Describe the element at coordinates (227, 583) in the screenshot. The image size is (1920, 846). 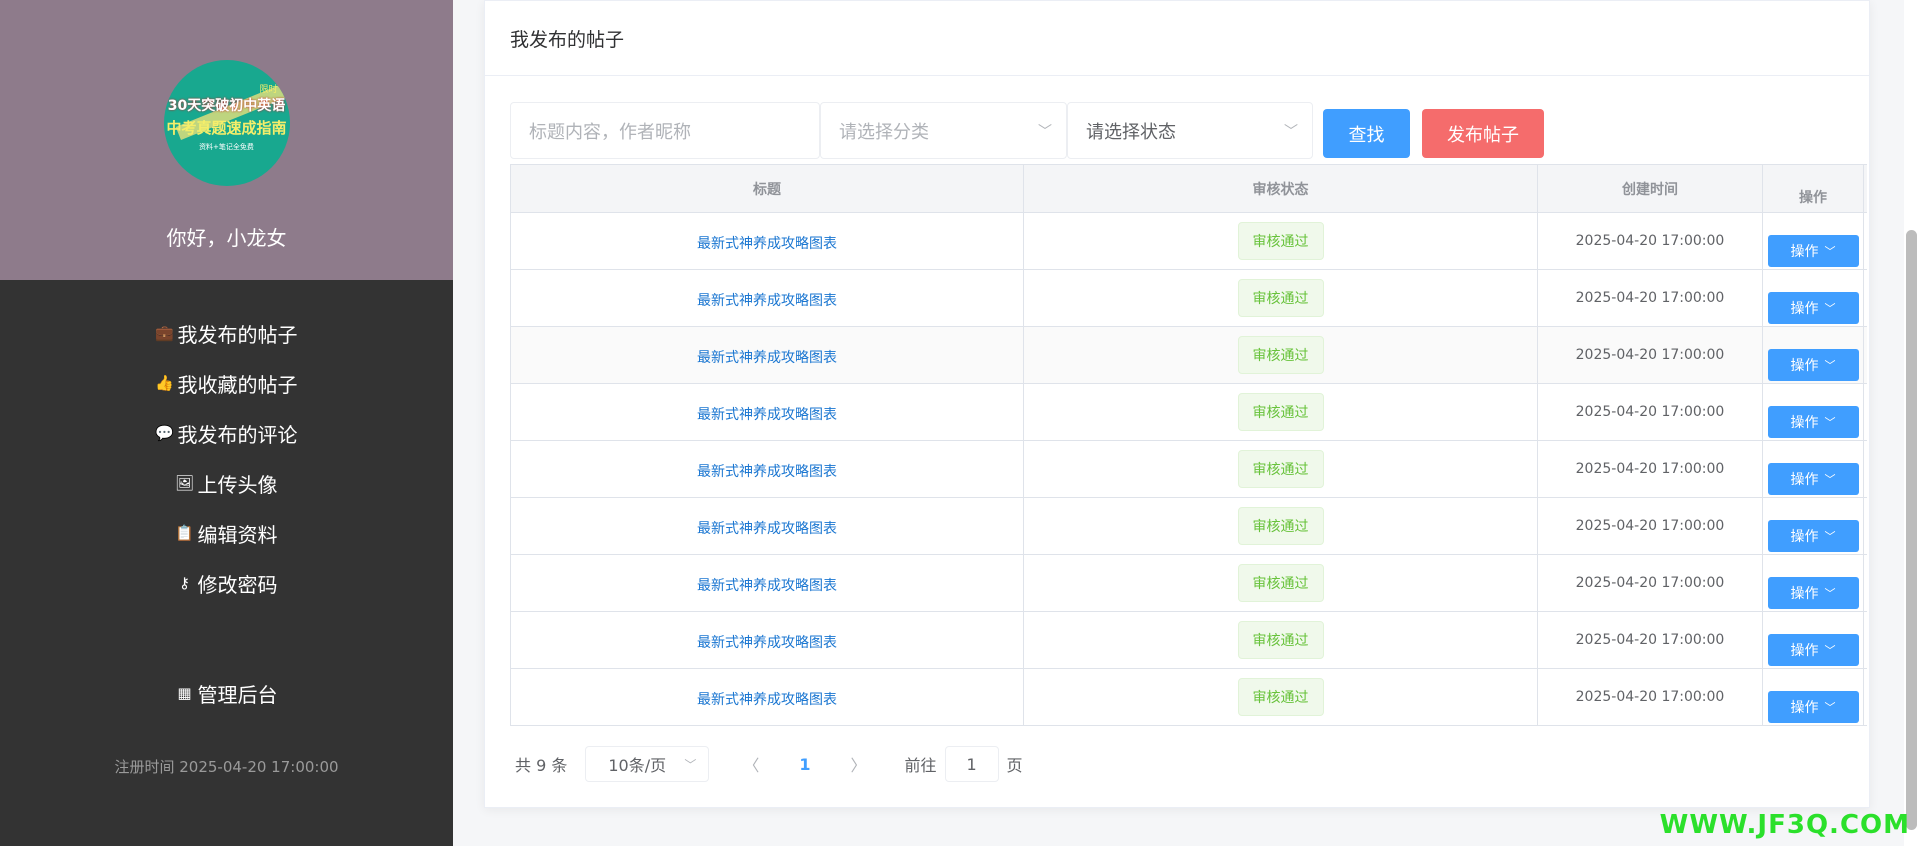
I see `sidebar-item-change-password: ⚷ 修改密码` at that location.